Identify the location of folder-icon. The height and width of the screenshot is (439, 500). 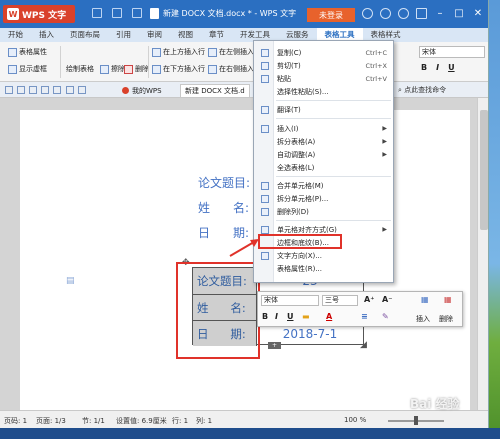
(9, 90).